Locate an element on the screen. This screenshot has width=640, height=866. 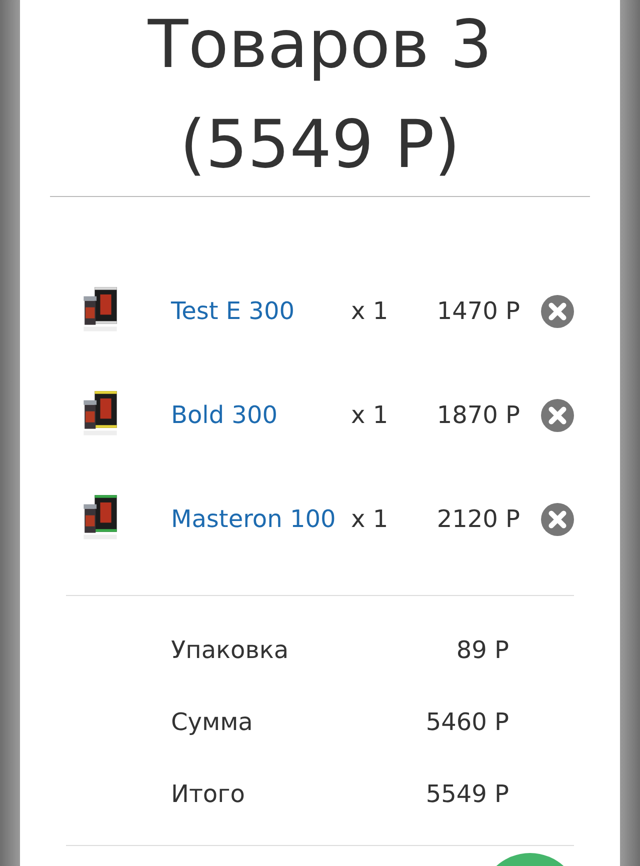
summary-value: 5549 Р is located at coordinates (467, 794).